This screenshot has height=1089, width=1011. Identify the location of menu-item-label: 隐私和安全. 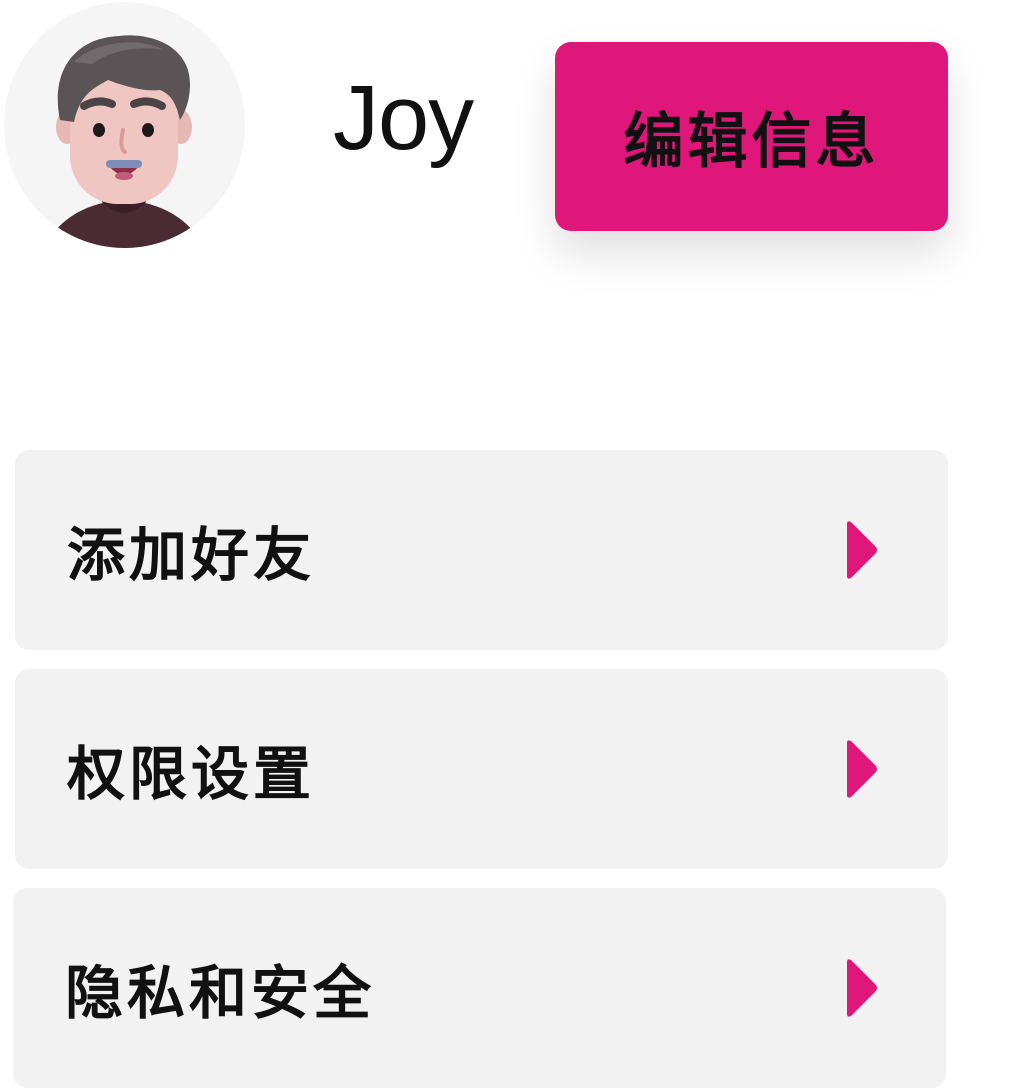
(220, 993).